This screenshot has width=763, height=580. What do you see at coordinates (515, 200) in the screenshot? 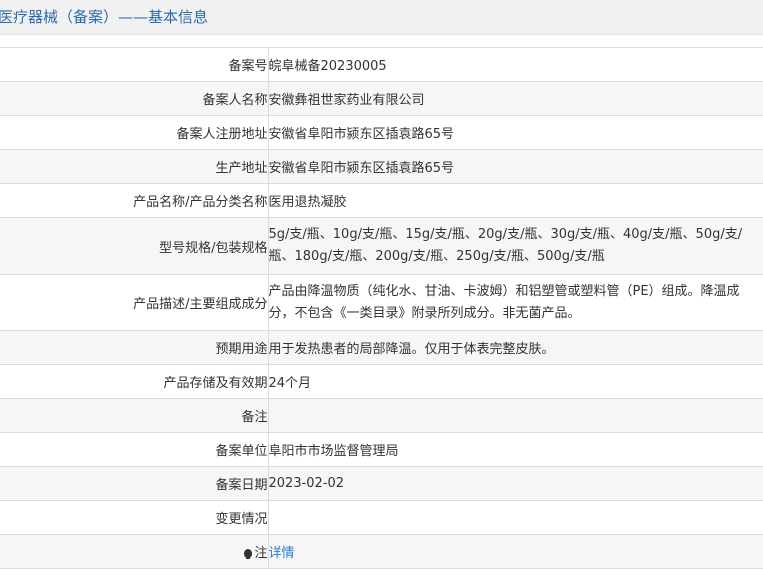
I see `row-value: 医用退热凝胶` at bounding box center [515, 200].